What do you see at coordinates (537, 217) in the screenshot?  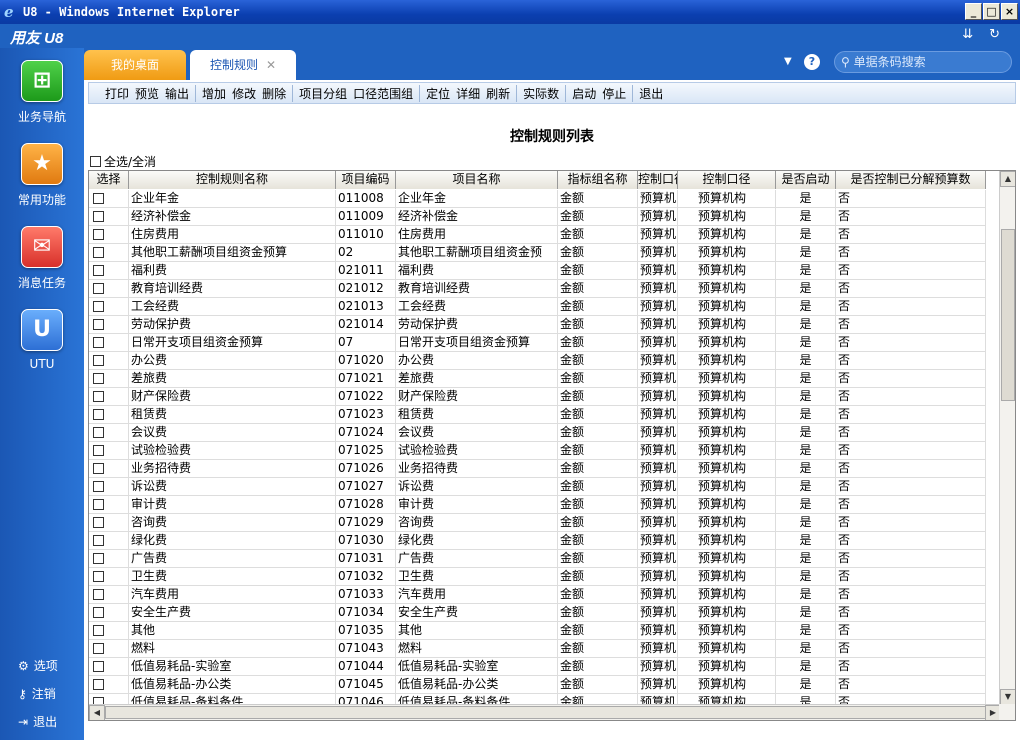 I see `table-row: 经济补偿金 011009 经济补偿金 金额 预算机 预算机构是否` at bounding box center [537, 217].